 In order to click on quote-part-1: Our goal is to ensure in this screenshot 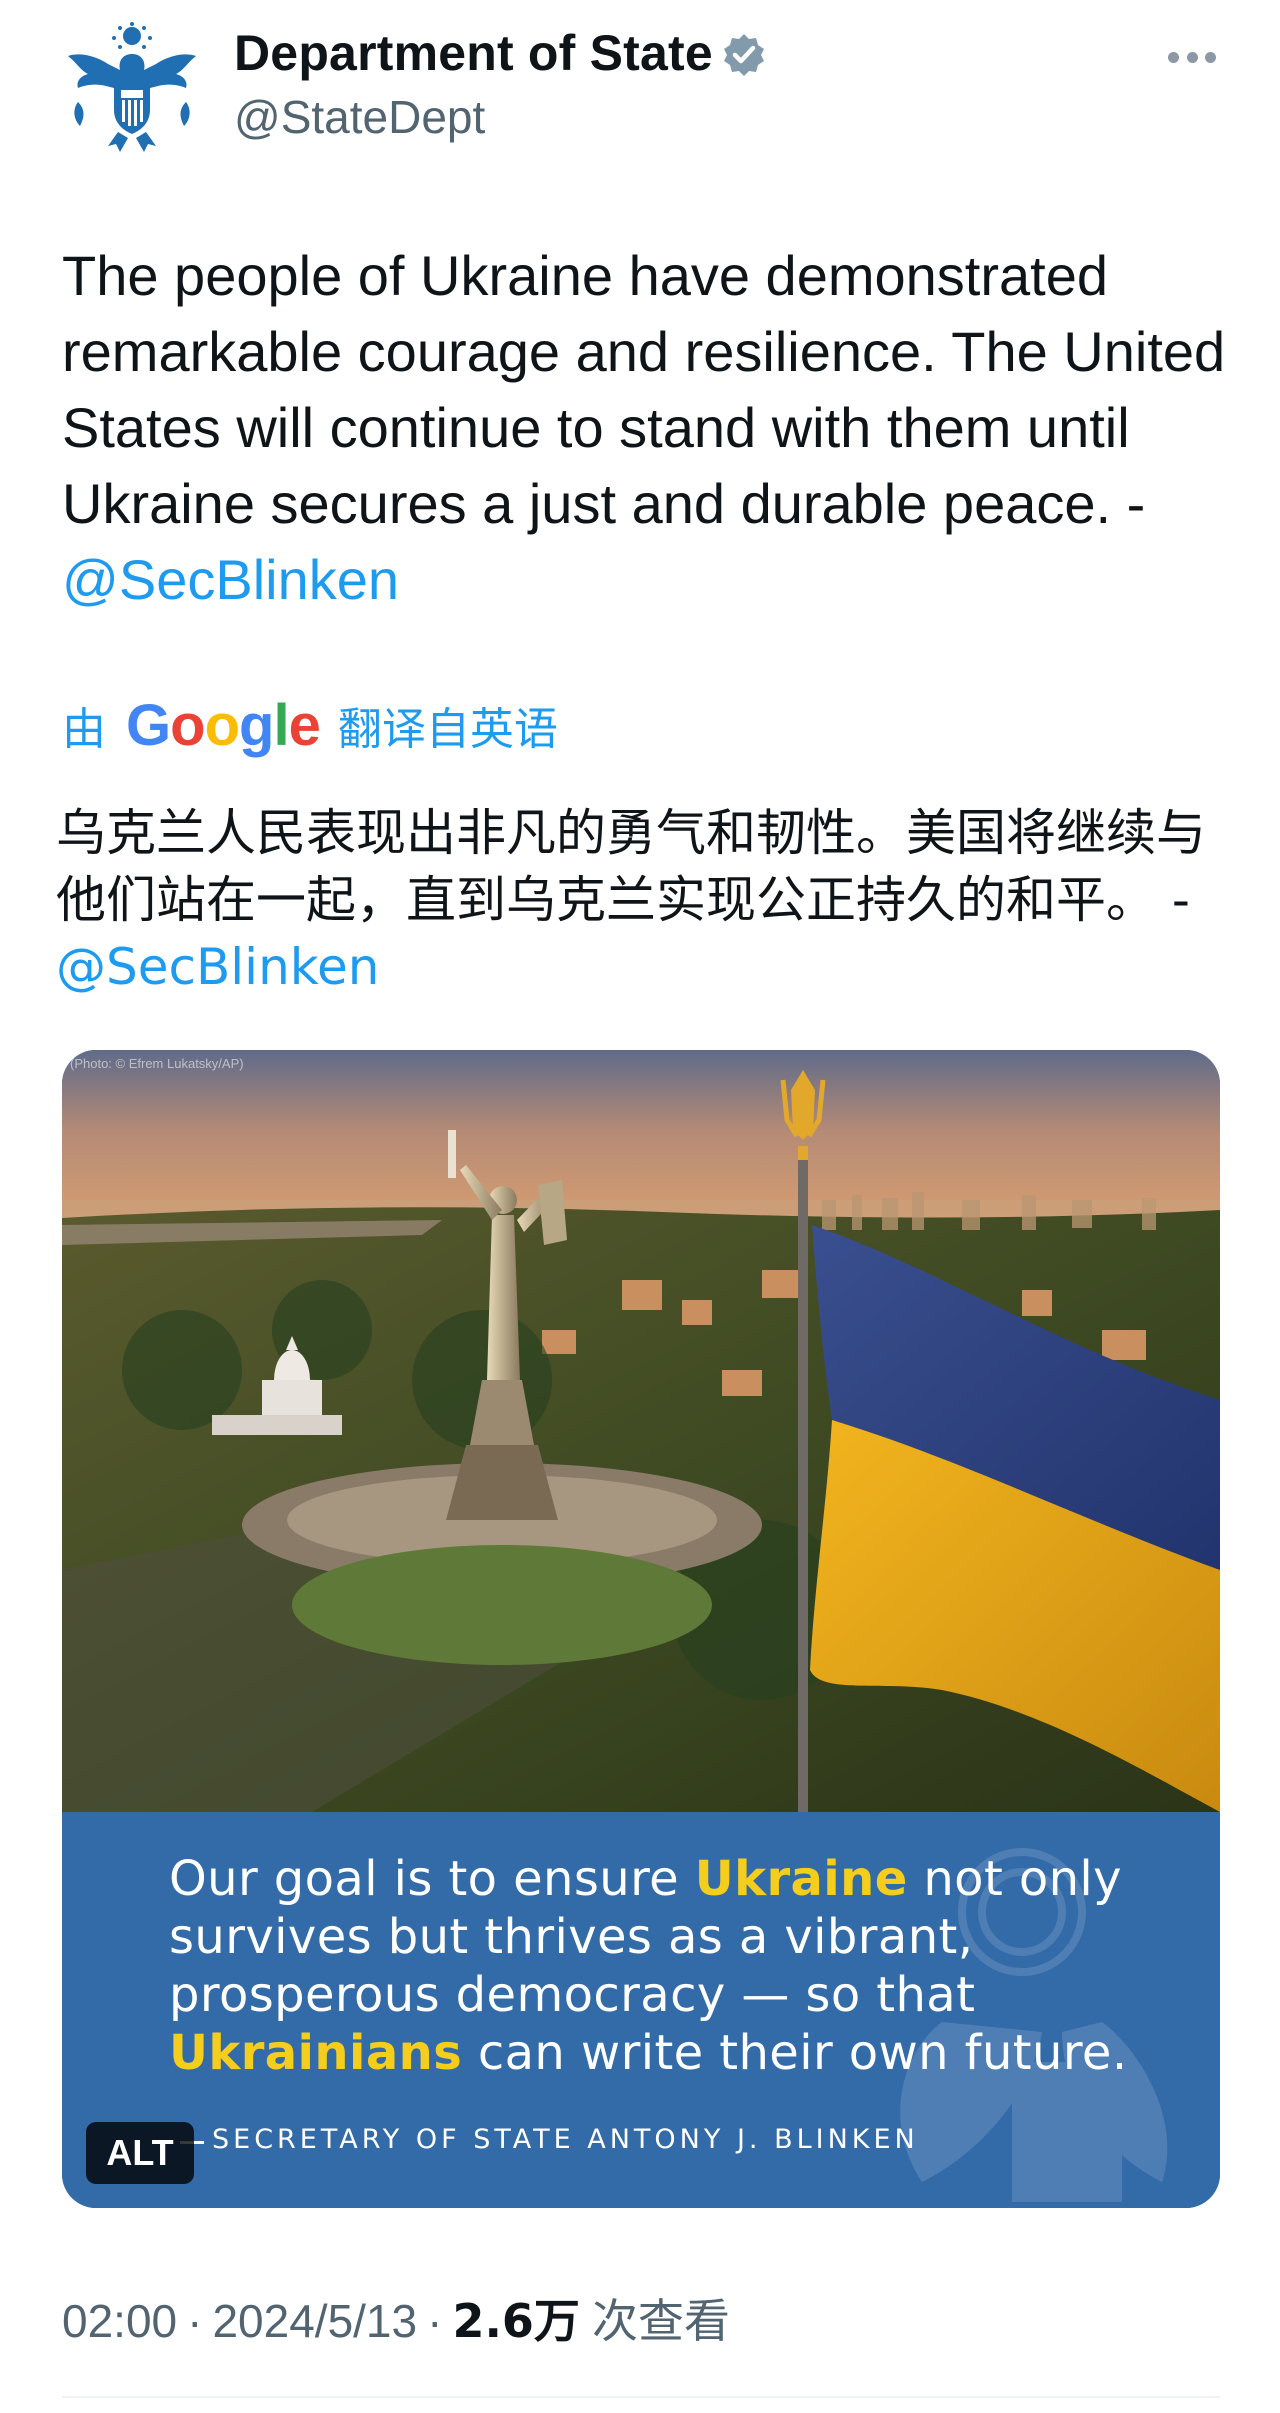, I will do `click(432, 1879)`.